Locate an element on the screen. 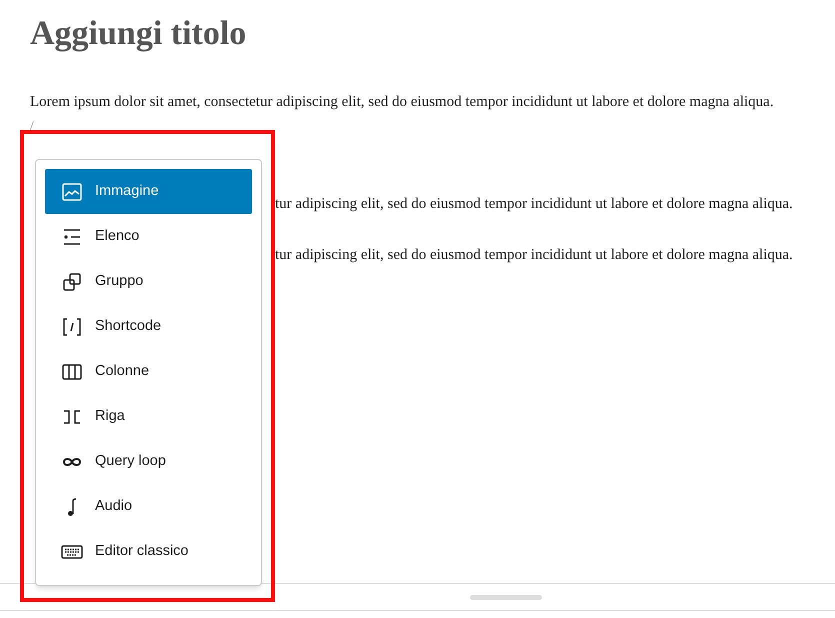  block-menu-item: Editor classico is located at coordinates (148, 551).